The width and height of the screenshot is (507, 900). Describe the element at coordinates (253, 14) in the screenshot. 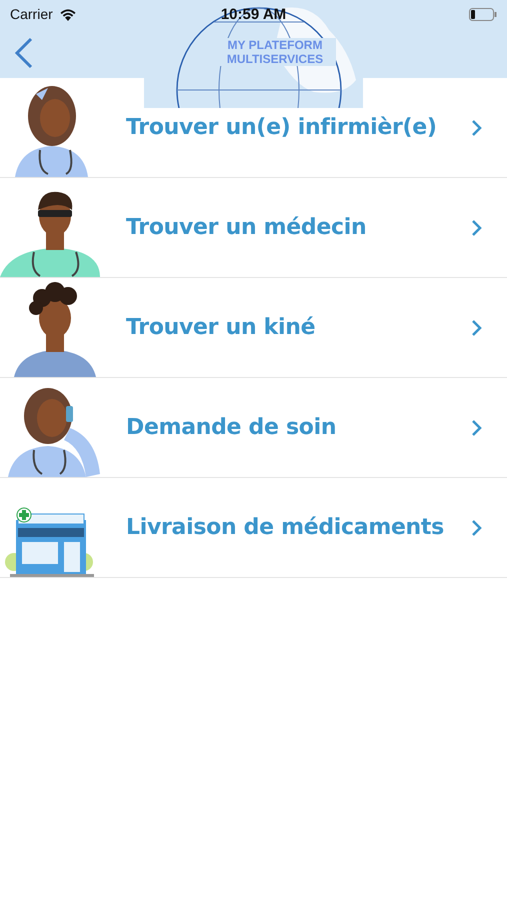

I see `status-time: 10:59 AM` at that location.